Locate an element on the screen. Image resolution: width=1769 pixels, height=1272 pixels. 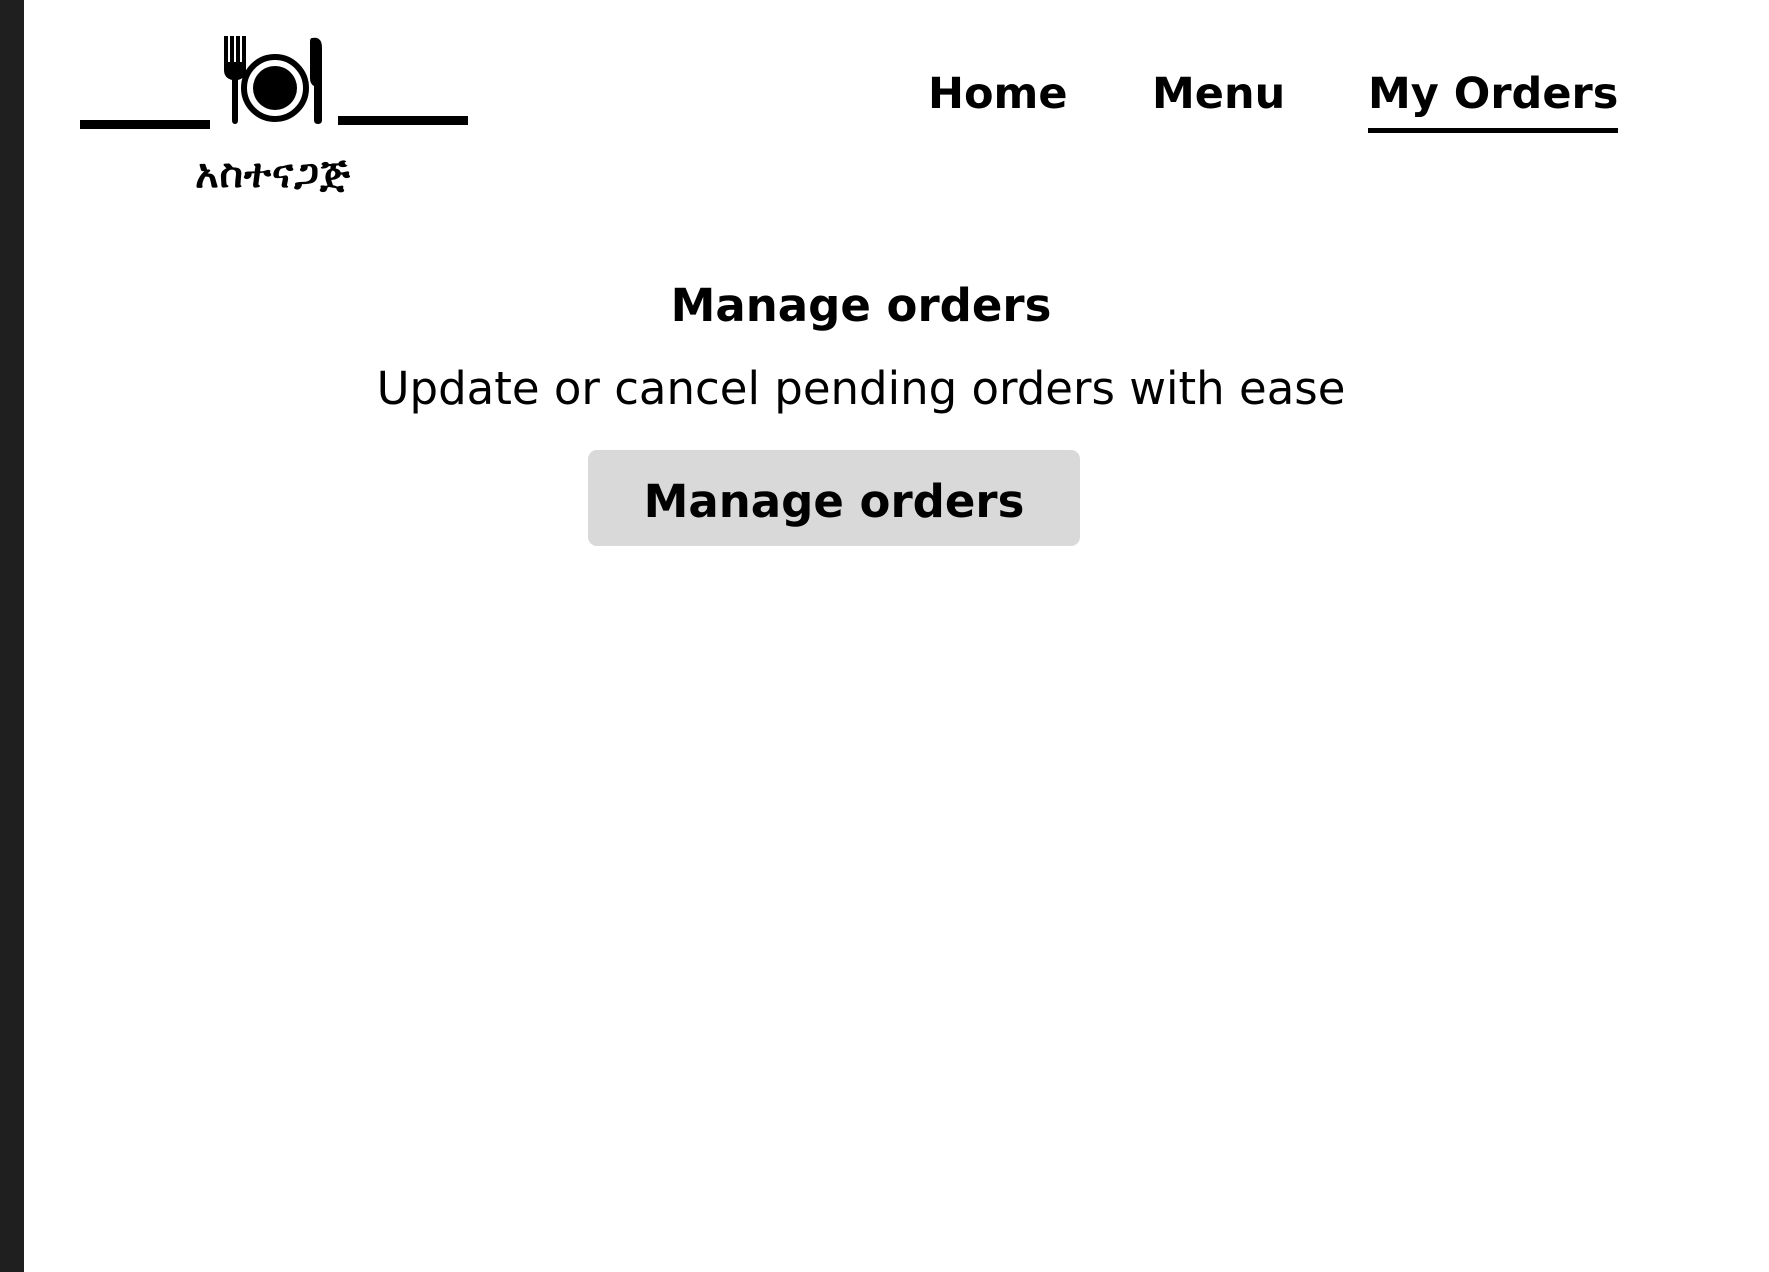
nav-link-my-orders: My Orders is located at coordinates (1493, 99).